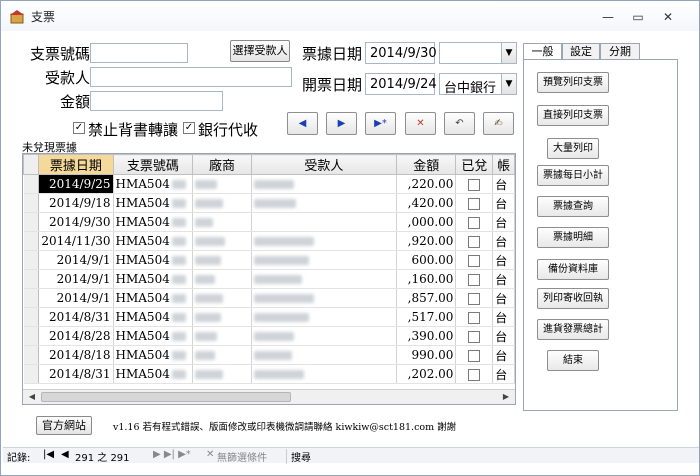 The image size is (700, 476). Describe the element at coordinates (302, 123) in the screenshot. I see `prev-record-button: ◀` at that location.